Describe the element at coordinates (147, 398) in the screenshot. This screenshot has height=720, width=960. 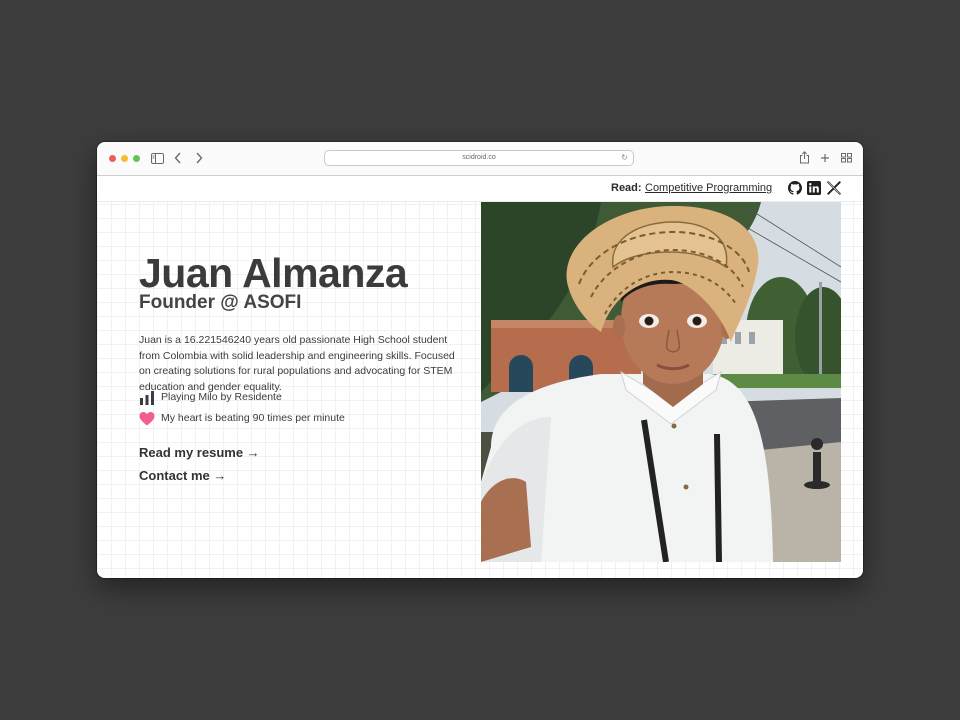
I see `music-bars-icon` at that location.